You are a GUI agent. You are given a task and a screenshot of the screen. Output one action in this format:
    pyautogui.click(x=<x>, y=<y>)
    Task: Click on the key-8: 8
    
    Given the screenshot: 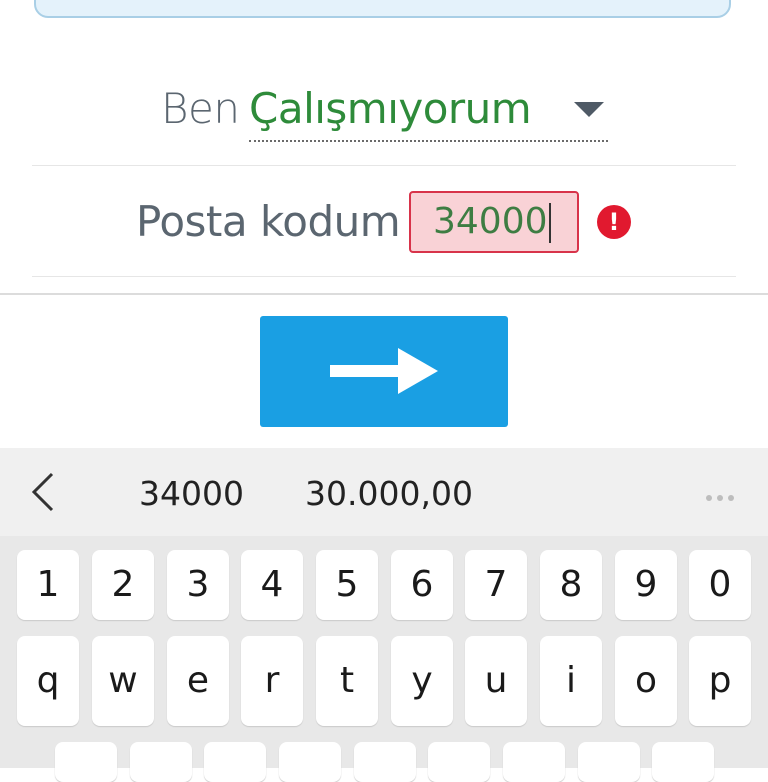 What is the action you would take?
    pyautogui.click(x=571, y=585)
    